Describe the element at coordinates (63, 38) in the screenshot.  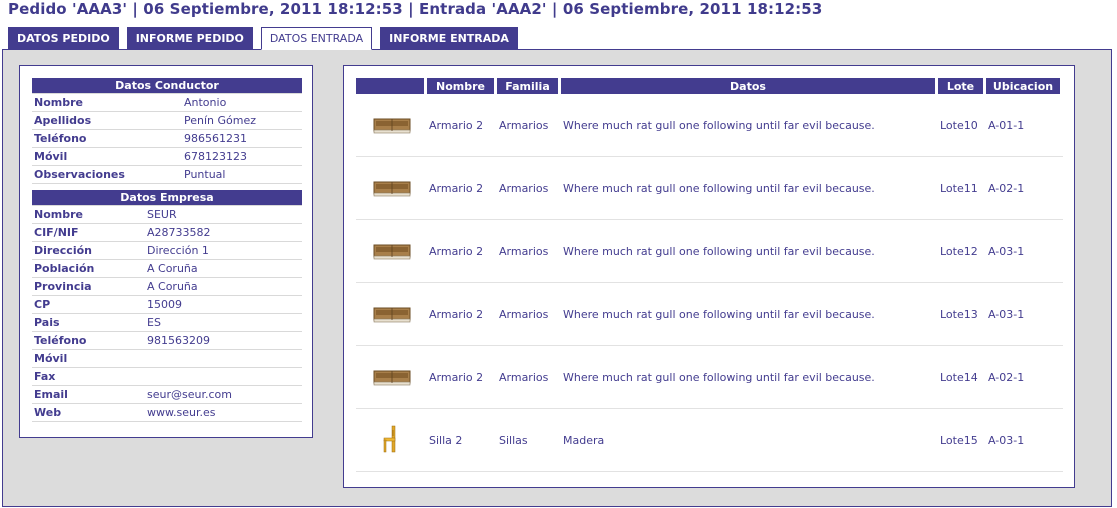
I see `tab-datos-pedido: DATOS PEDIDO` at that location.